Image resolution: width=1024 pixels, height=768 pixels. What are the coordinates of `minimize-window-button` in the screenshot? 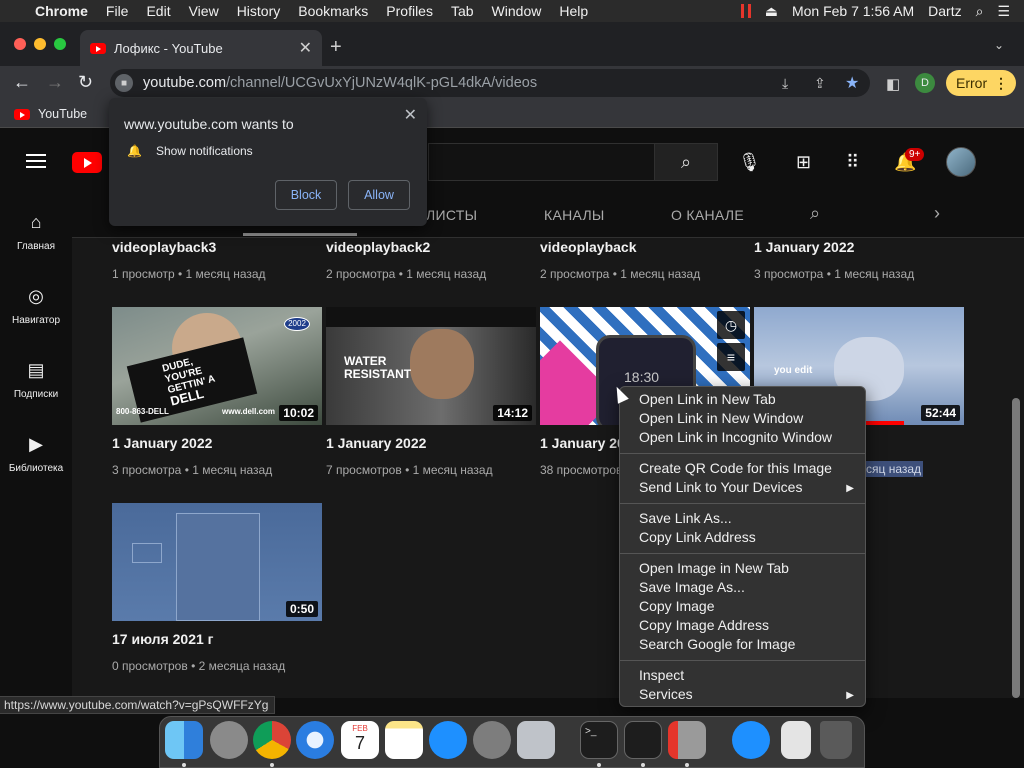 It's located at (40, 44).